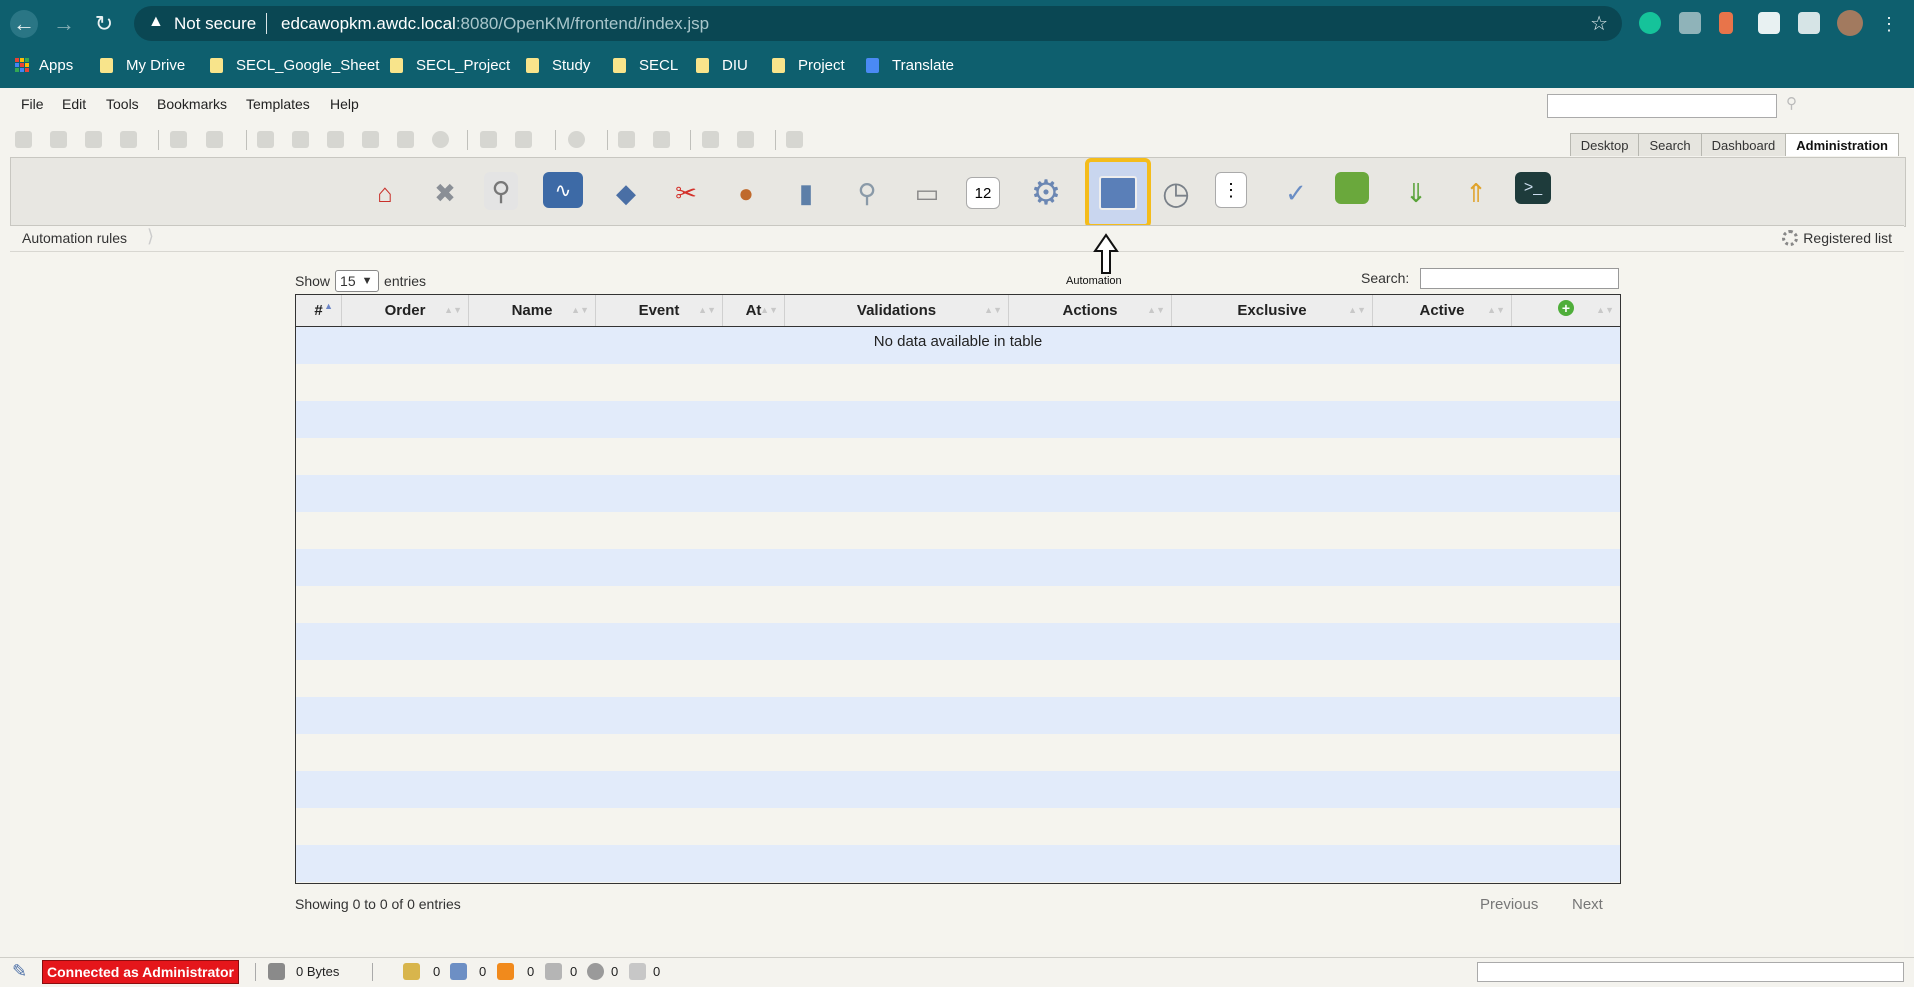  I want to click on checkout-icon, so click(458, 971).